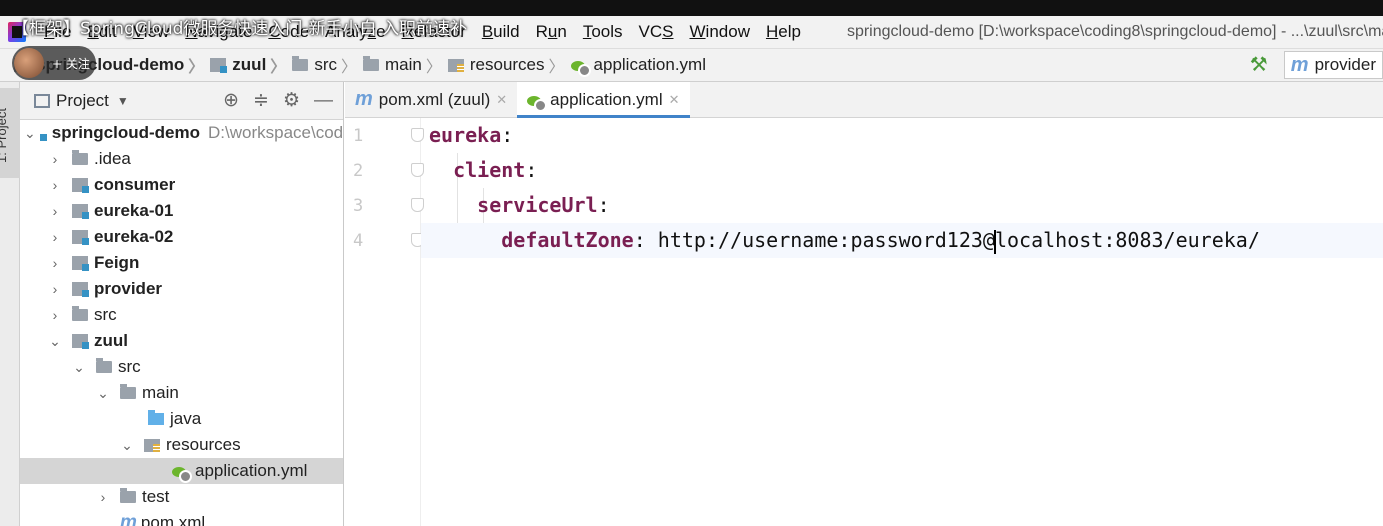 Image resolution: width=1383 pixels, height=526 pixels. Describe the element at coordinates (181, 211) in the screenshot. I see `tree-item-eureka-01: › eureka-01` at that location.